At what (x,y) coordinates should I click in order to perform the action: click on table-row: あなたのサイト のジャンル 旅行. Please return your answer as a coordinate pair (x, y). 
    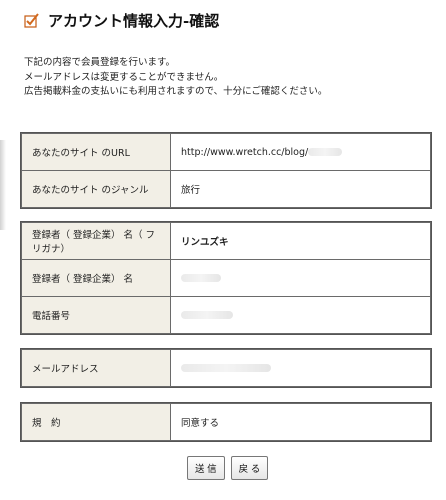
    Looking at the image, I should click on (226, 189).